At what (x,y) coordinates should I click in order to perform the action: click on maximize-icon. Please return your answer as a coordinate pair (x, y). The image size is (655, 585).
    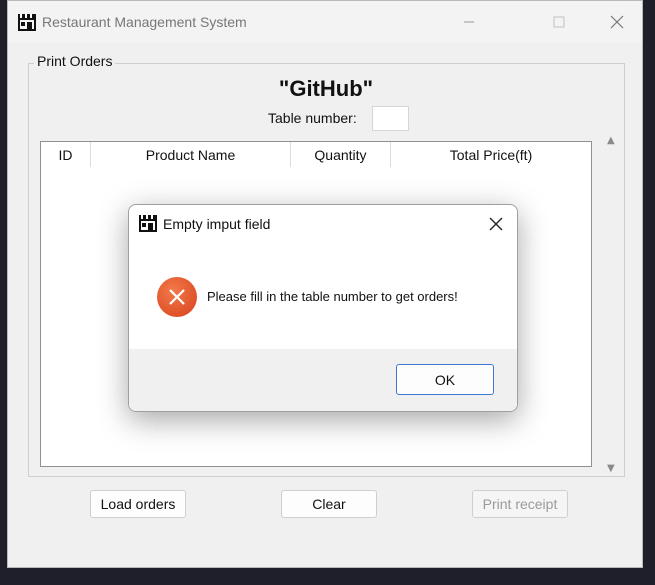
    Looking at the image, I should click on (559, 22).